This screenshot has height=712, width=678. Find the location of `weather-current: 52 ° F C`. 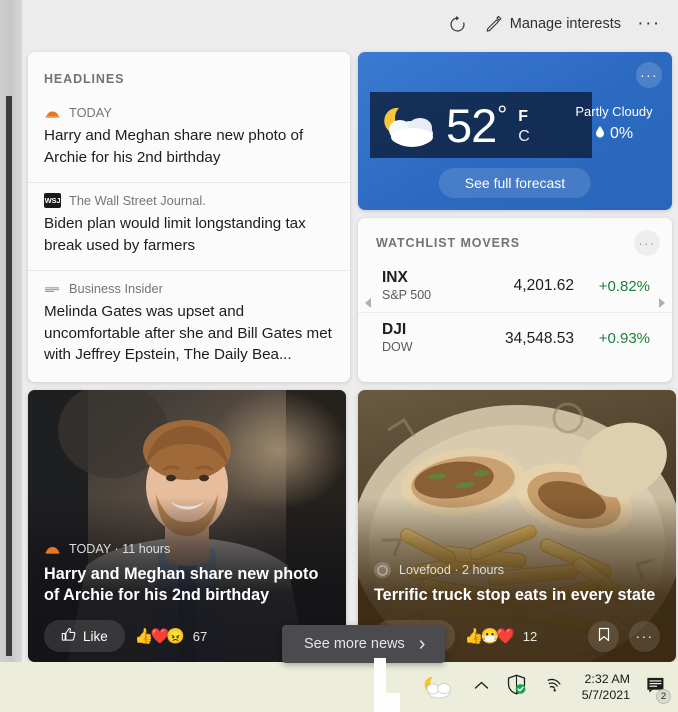

weather-current: 52 ° F C is located at coordinates (481, 125).